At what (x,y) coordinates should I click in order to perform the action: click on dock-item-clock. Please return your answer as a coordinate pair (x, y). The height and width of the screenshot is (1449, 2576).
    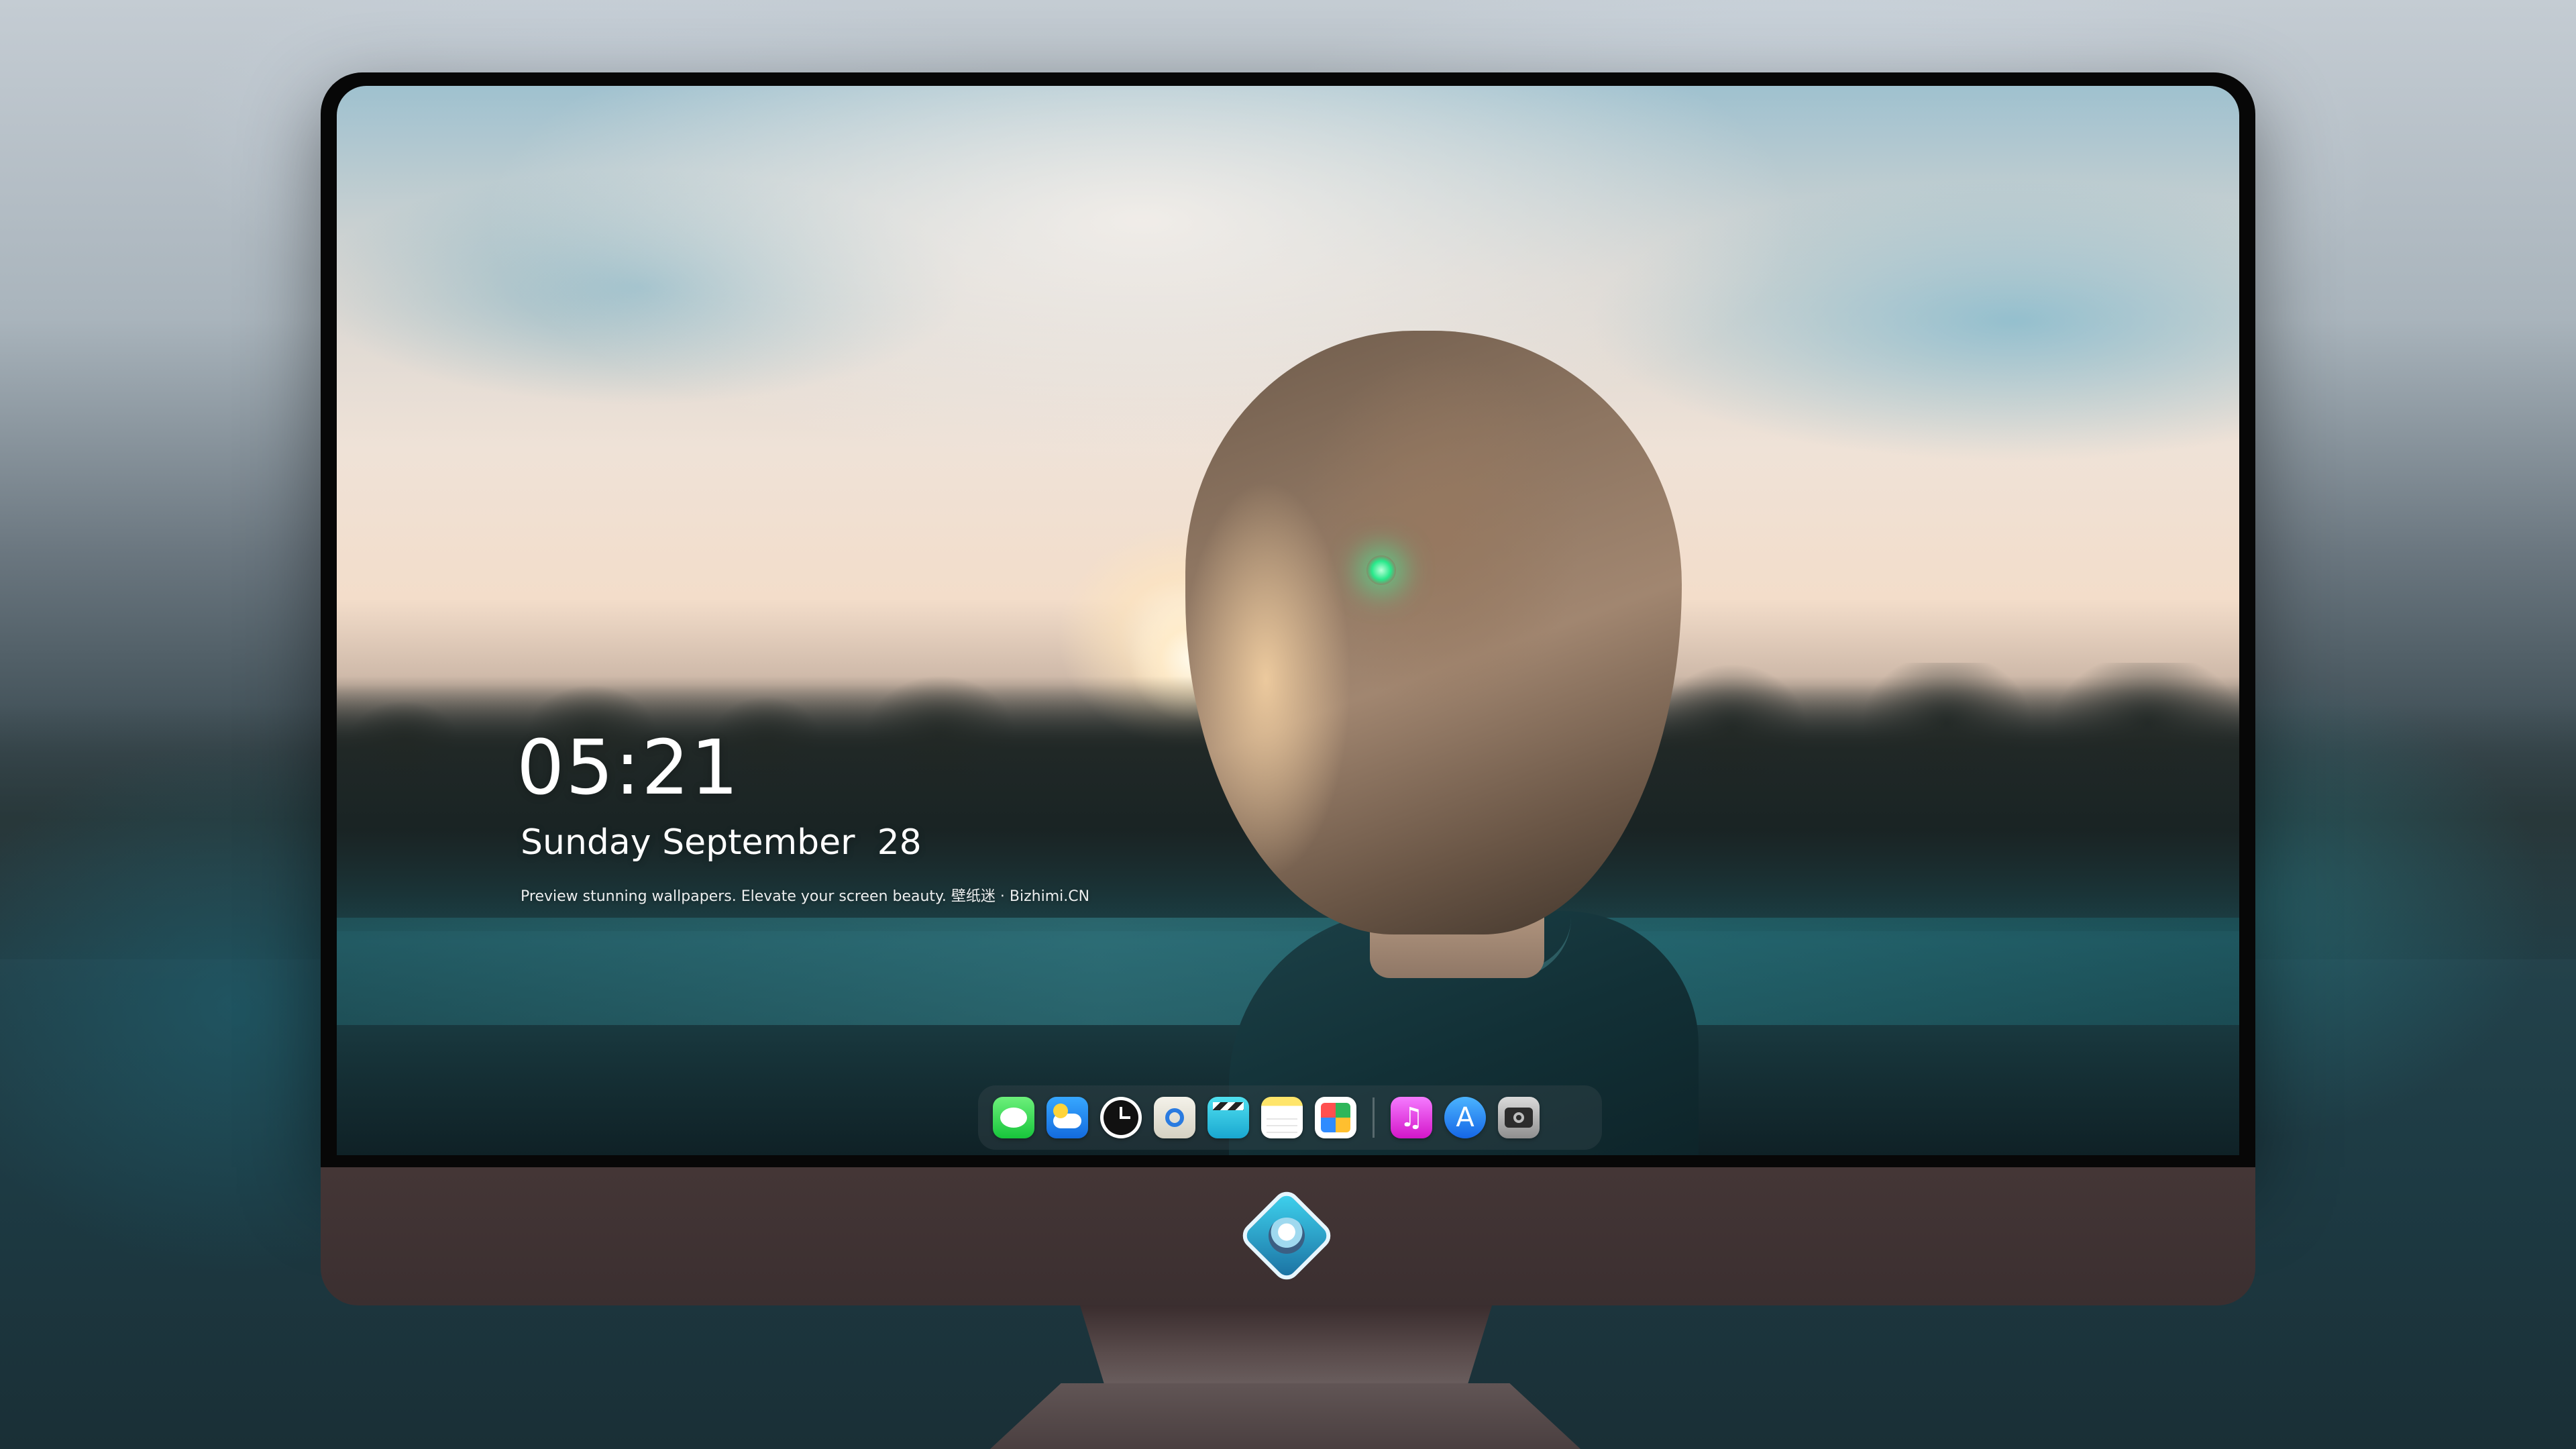
    Looking at the image, I should click on (1121, 1117).